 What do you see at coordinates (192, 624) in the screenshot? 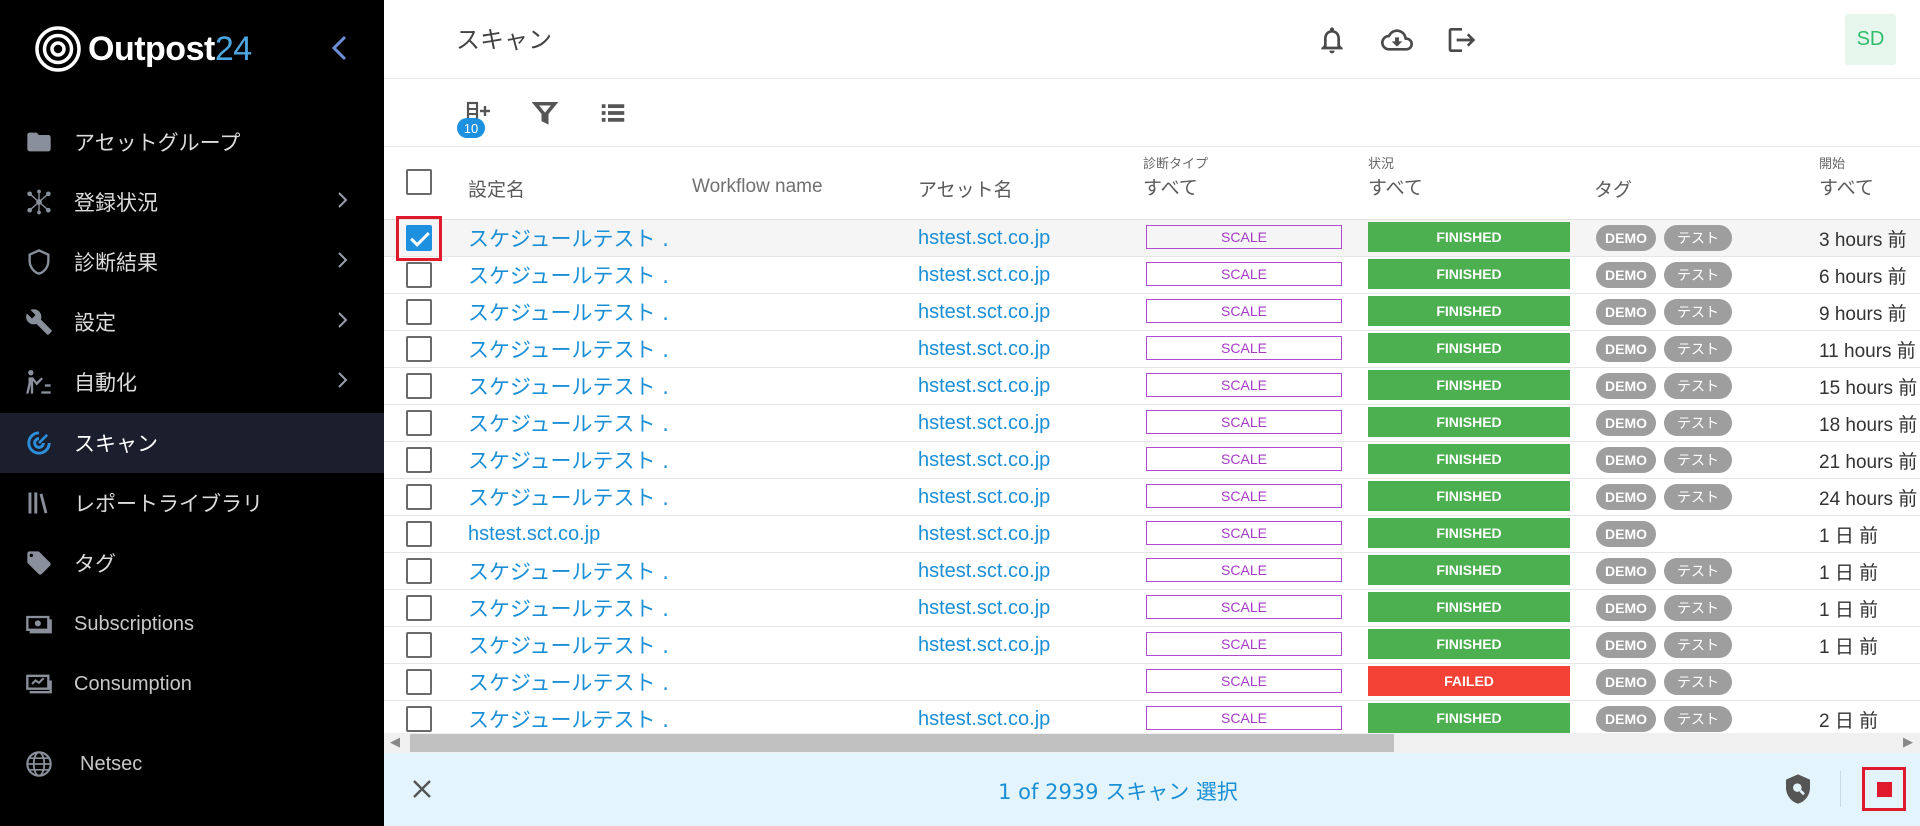
I see `sidebar-item-subscriptions: Subscriptions` at bounding box center [192, 624].